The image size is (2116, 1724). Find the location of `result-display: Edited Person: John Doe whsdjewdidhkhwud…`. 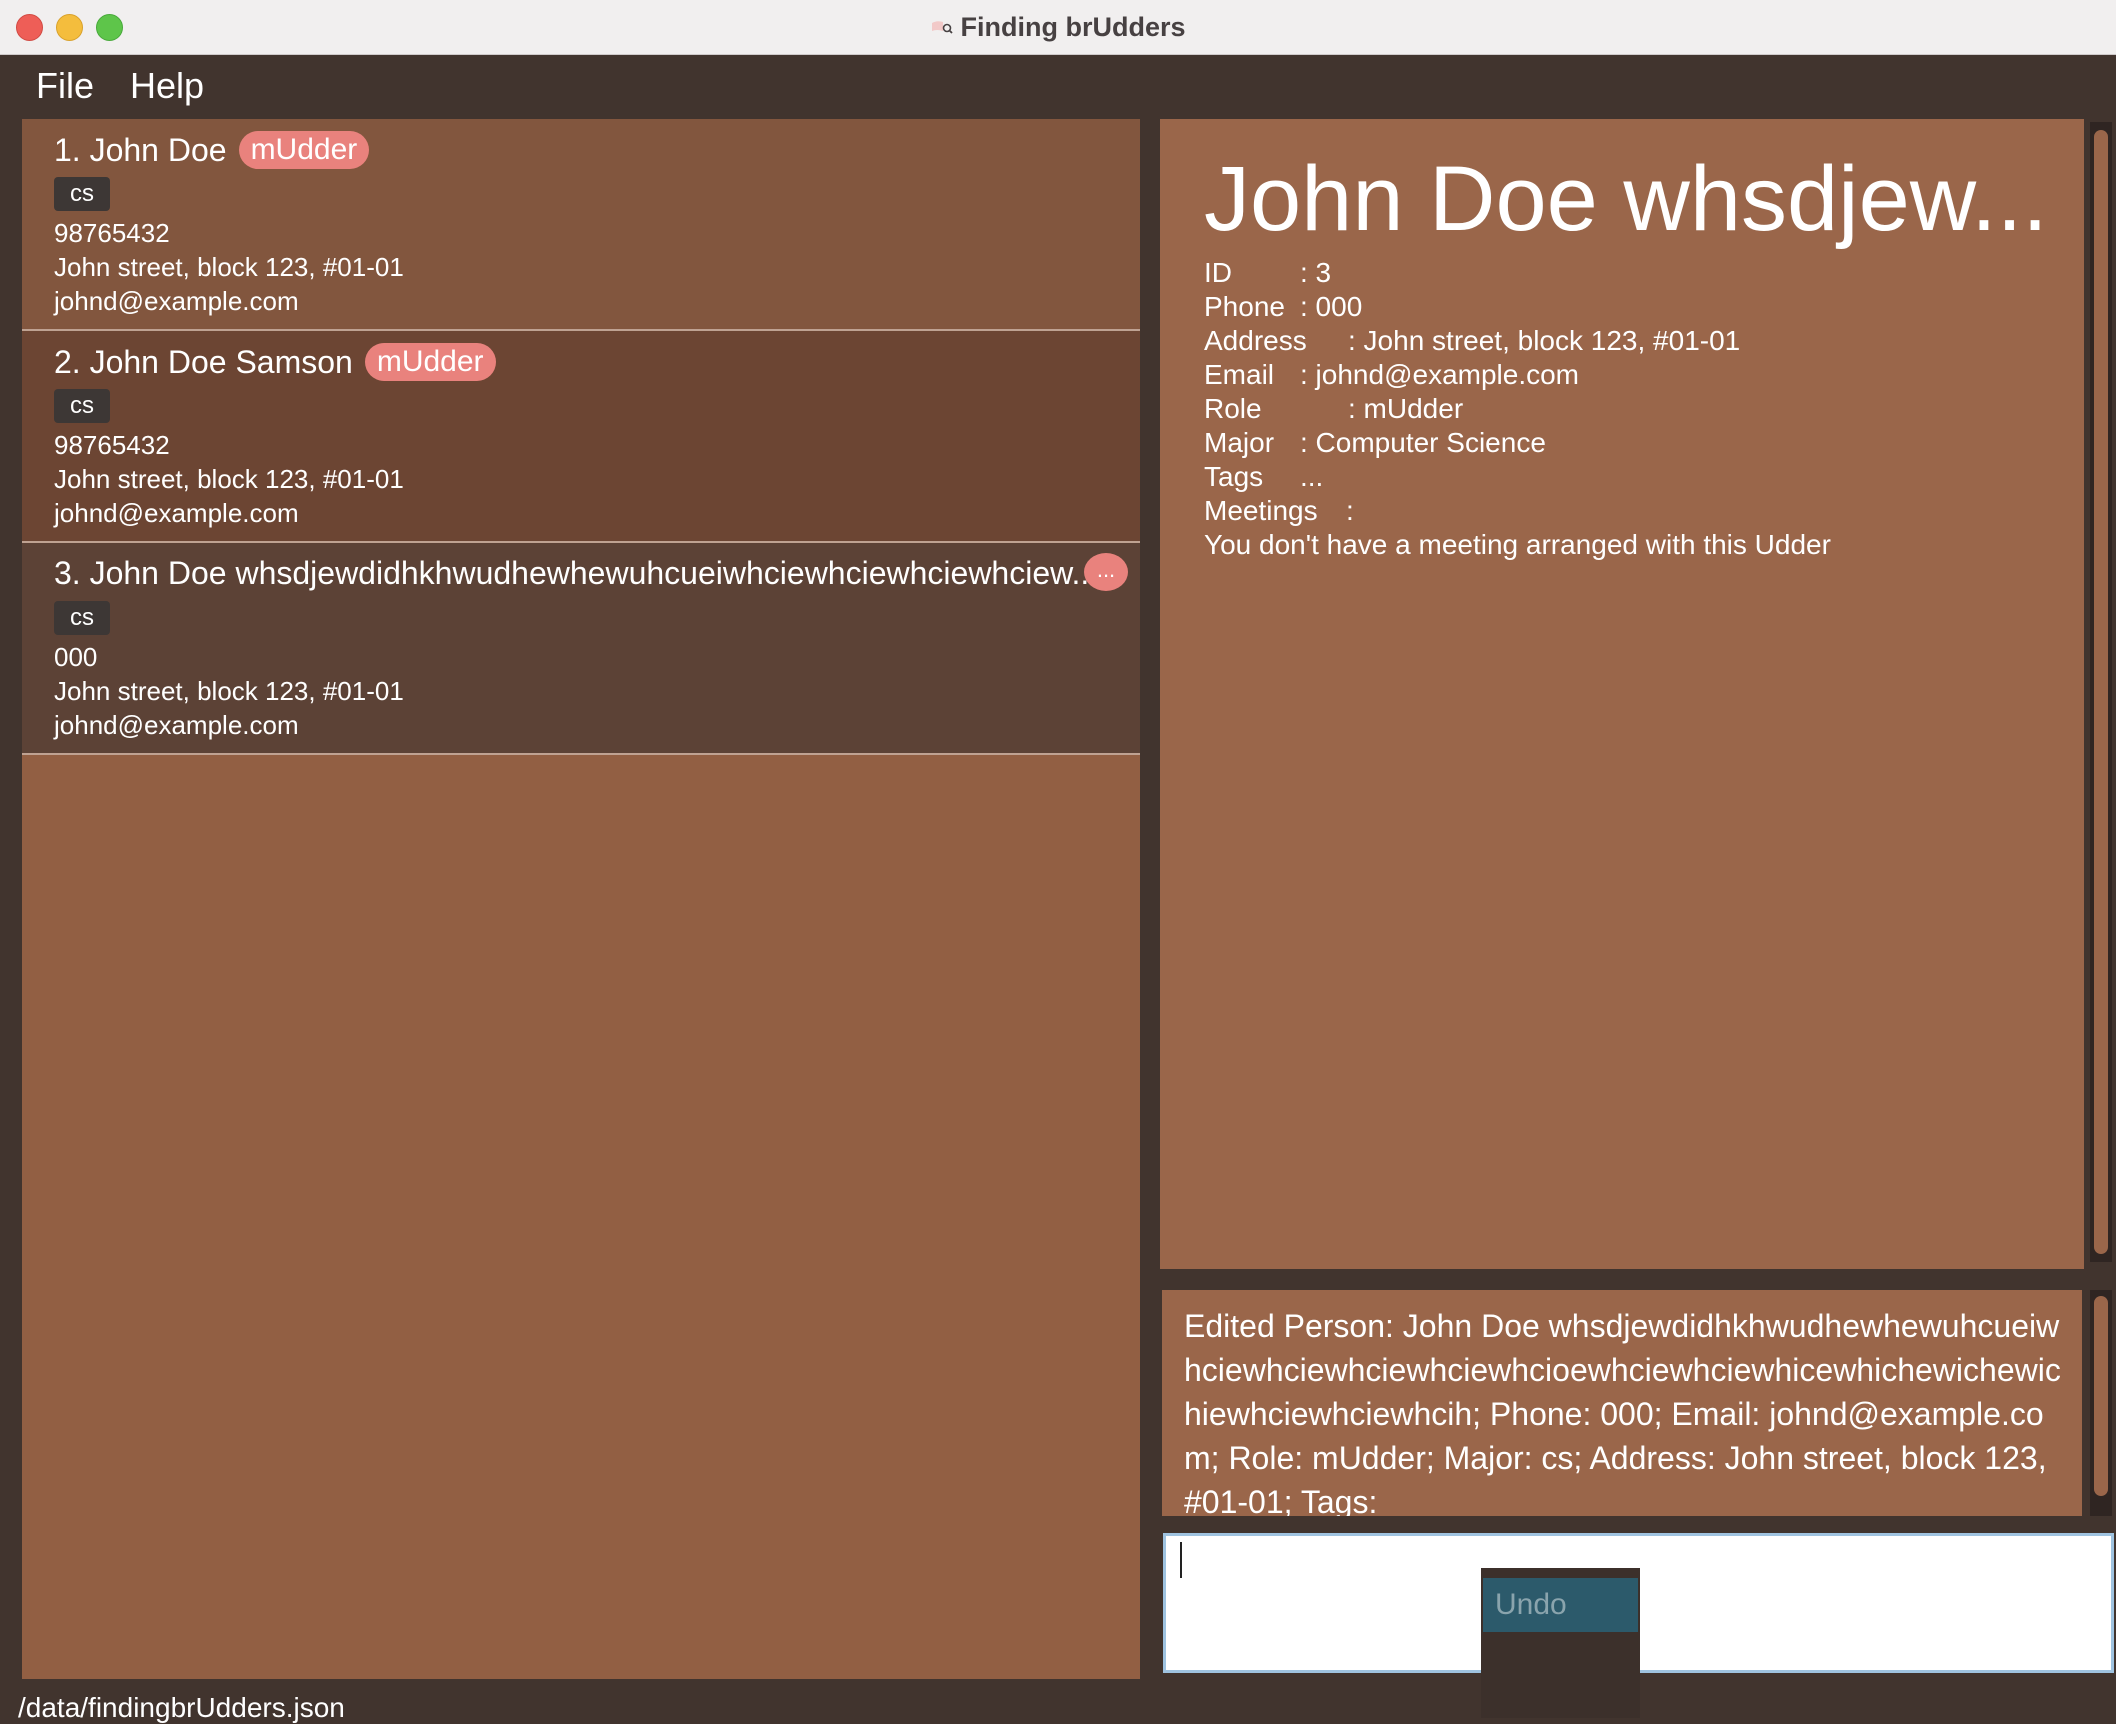

result-display: Edited Person: John Doe whsdjewdidhkhwud… is located at coordinates (1622, 1403).